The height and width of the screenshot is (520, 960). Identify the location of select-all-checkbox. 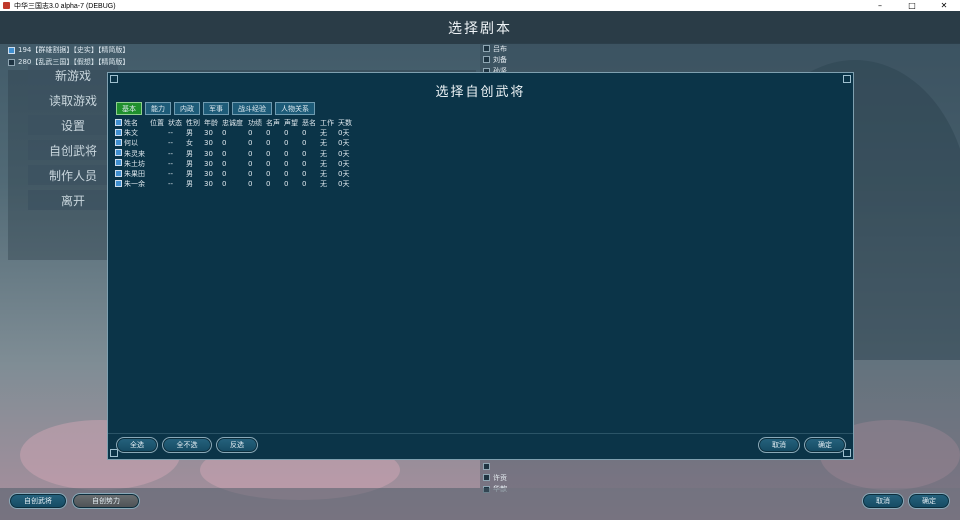
(118, 122).